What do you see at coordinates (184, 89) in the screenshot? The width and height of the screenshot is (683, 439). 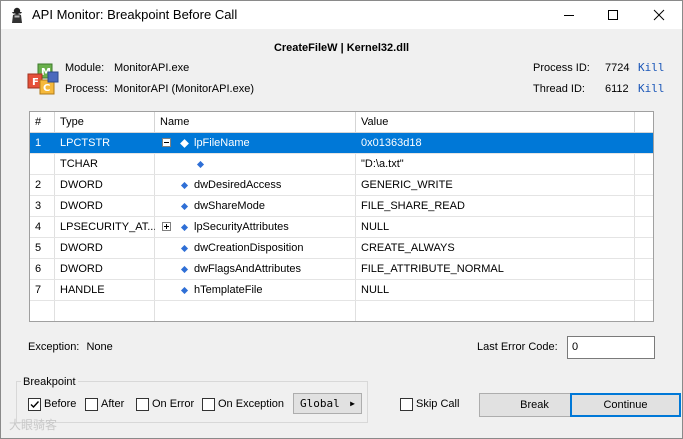 I see `process-value: MonitorAPI (MonitorAPI.exe)` at bounding box center [184, 89].